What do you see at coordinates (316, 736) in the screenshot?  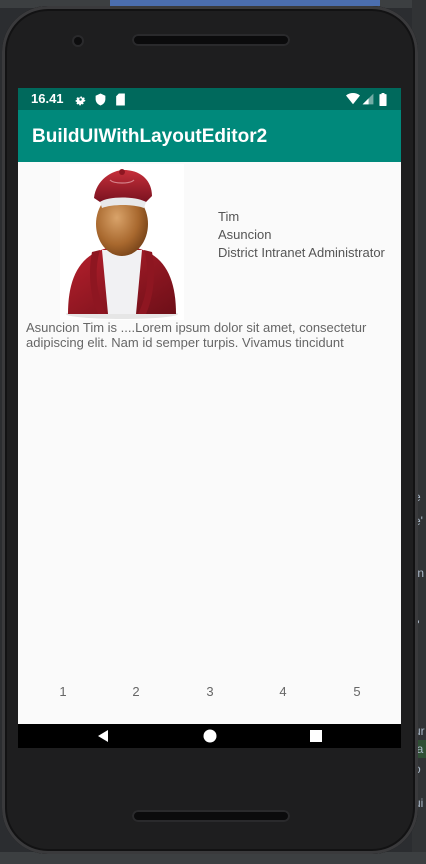 I see `recents-icon` at bounding box center [316, 736].